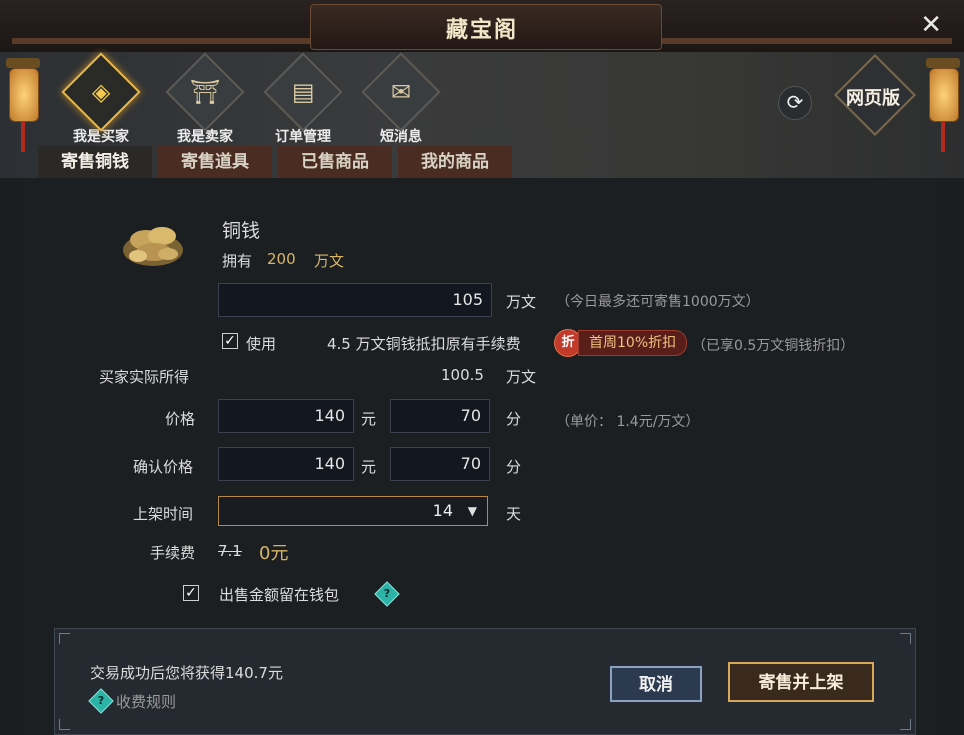 The image size is (964, 735). I want to click on nav-orders: ▤ 订单管理, so click(303, 99).